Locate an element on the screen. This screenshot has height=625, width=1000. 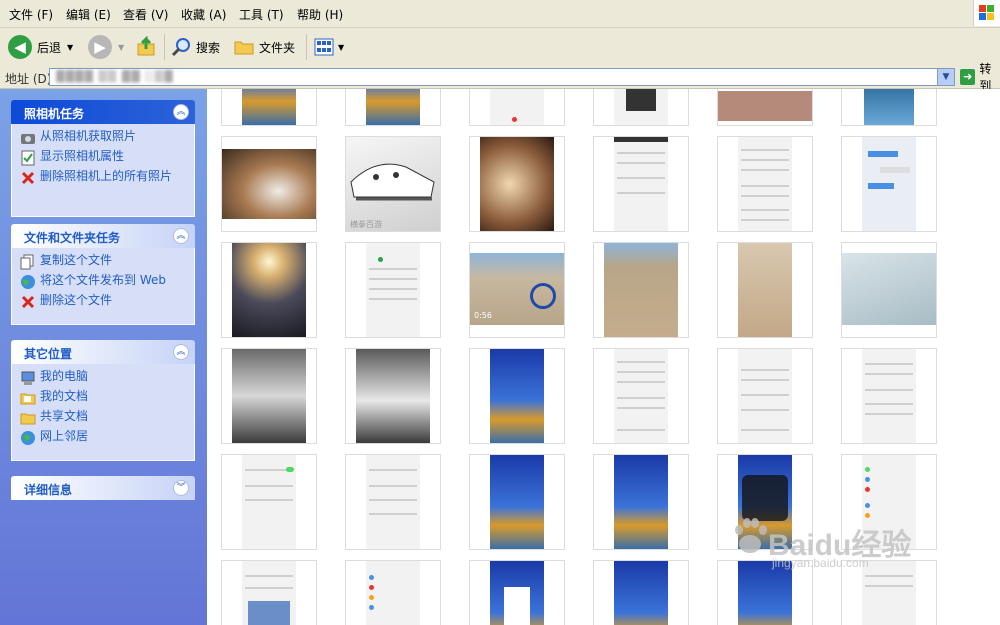
address-label: 地址 (D) is located at coordinates (28, 79).